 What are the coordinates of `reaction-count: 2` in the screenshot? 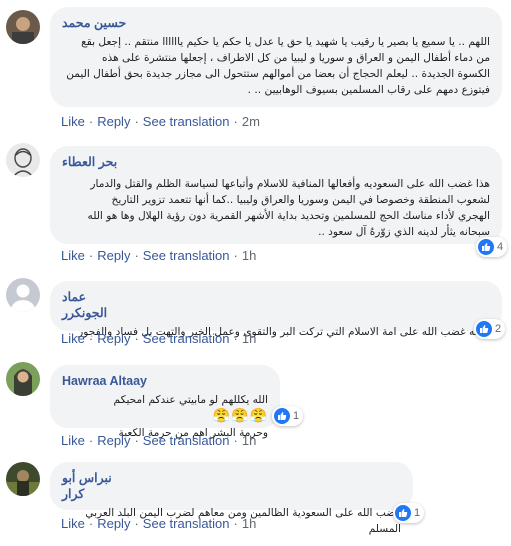 It's located at (490, 329).